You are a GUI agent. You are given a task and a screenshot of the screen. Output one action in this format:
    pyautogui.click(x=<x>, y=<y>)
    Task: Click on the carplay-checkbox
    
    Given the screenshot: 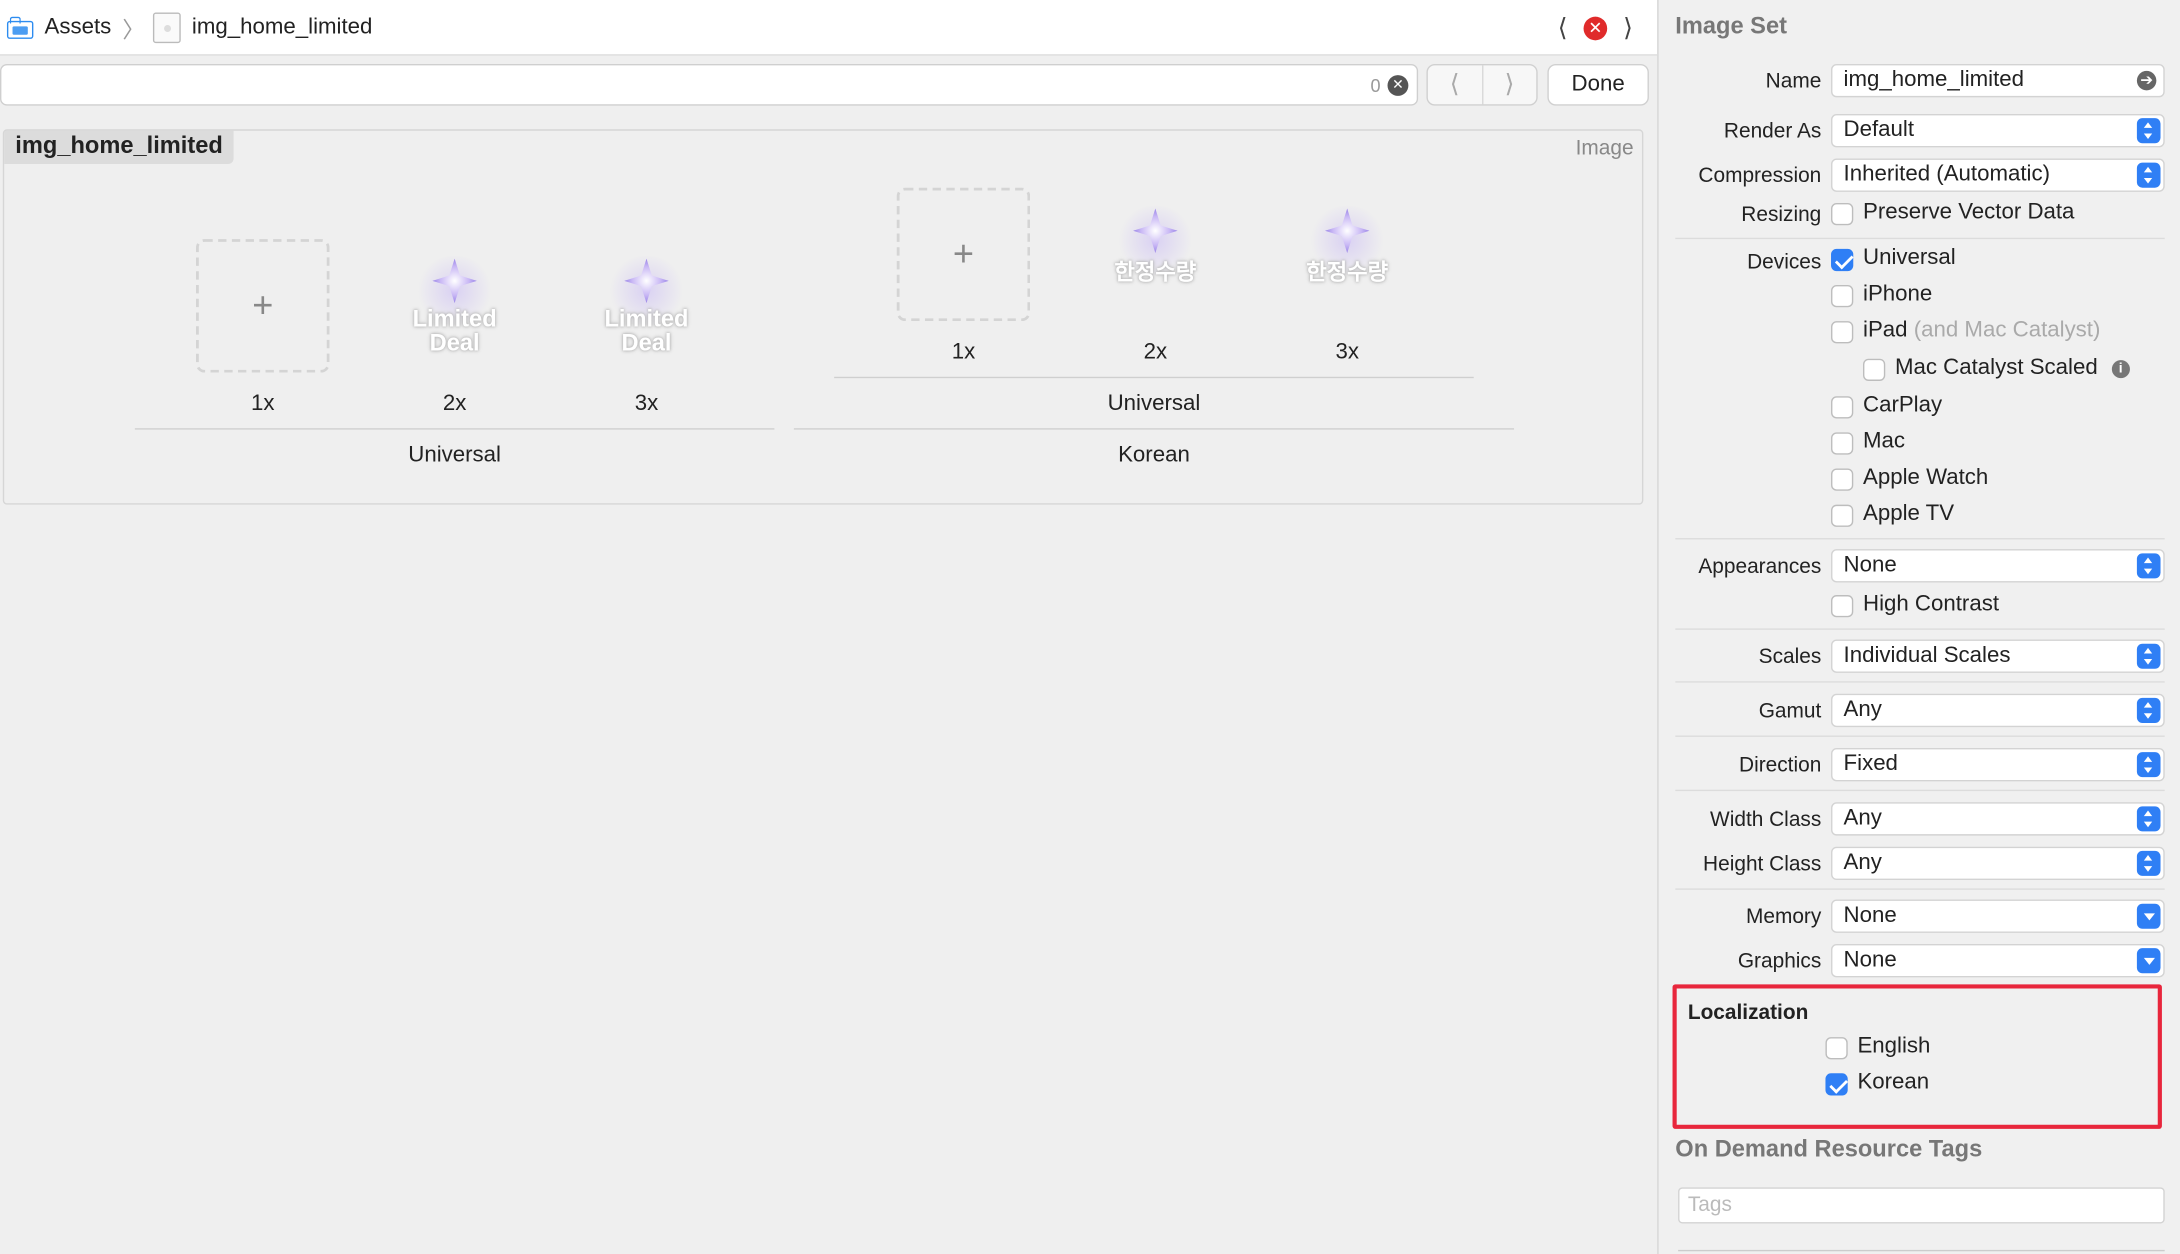 What is the action you would take?
    pyautogui.click(x=1842, y=407)
    